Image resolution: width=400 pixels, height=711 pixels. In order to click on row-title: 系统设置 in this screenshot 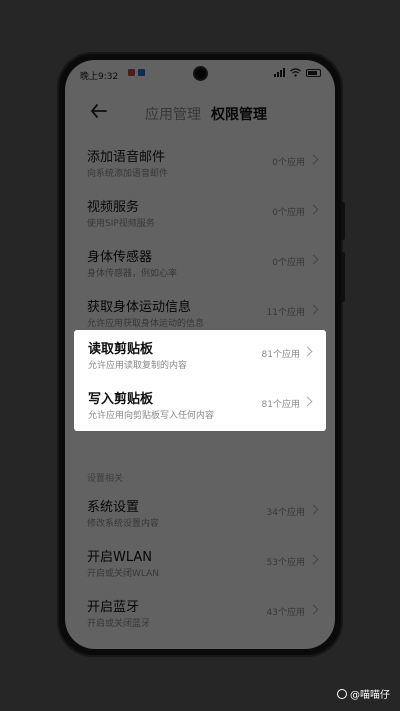, I will do `click(113, 507)`.